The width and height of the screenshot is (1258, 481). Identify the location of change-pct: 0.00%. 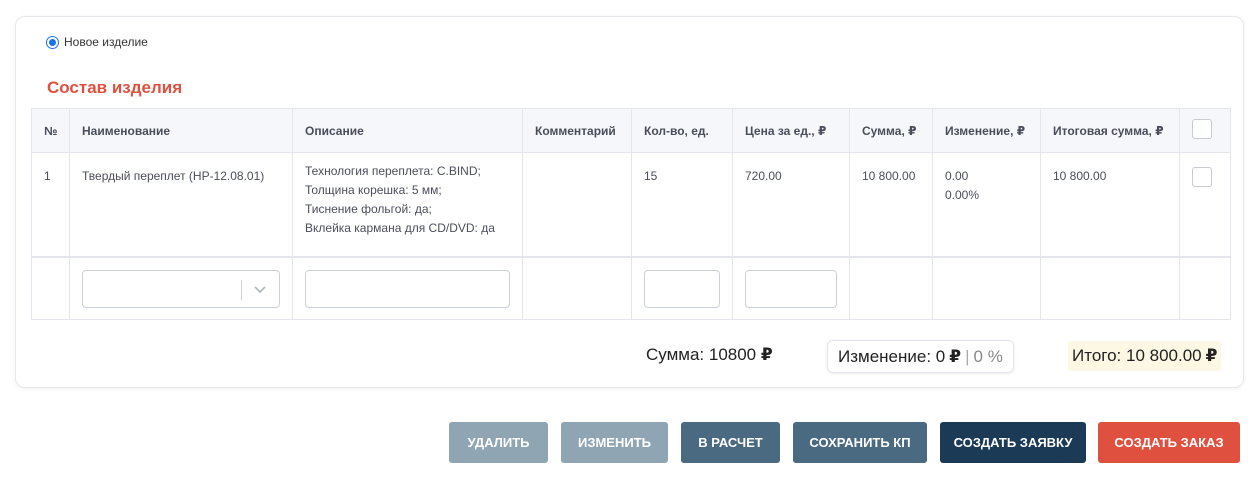
(962, 195).